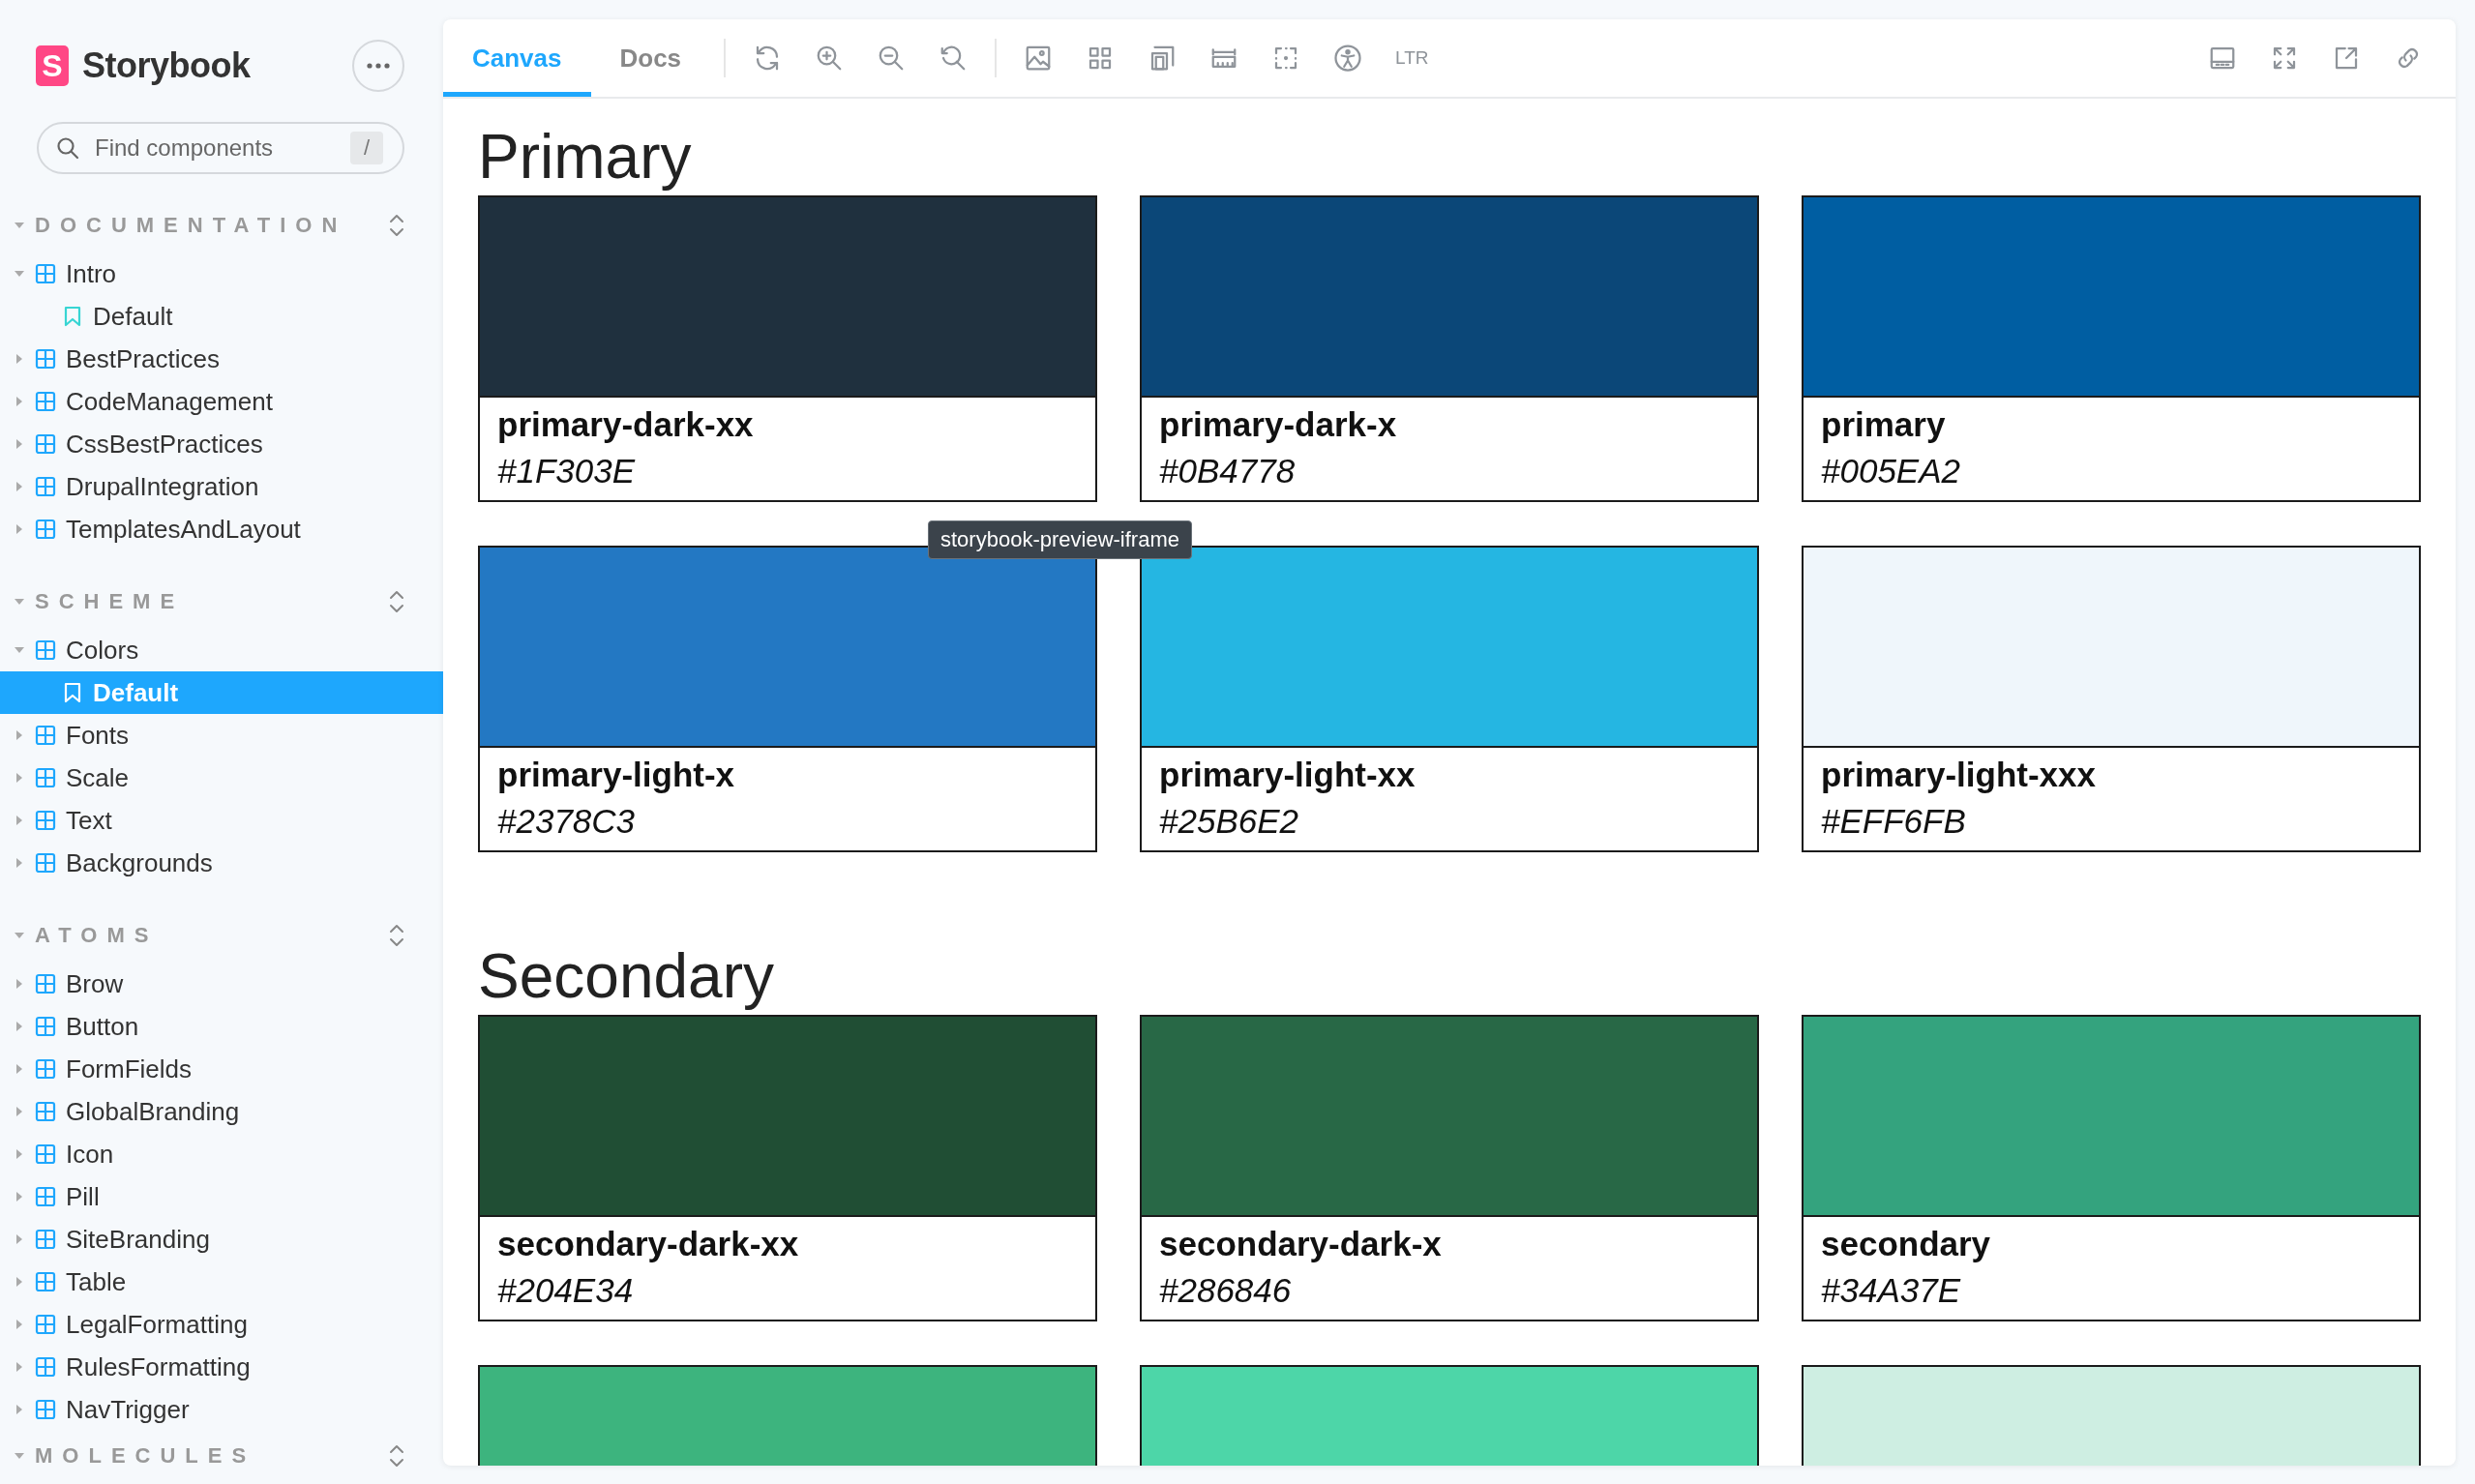 Image resolution: width=2475 pixels, height=1484 pixels. What do you see at coordinates (221, 401) in the screenshot?
I see `tree-item: CodeManagement` at bounding box center [221, 401].